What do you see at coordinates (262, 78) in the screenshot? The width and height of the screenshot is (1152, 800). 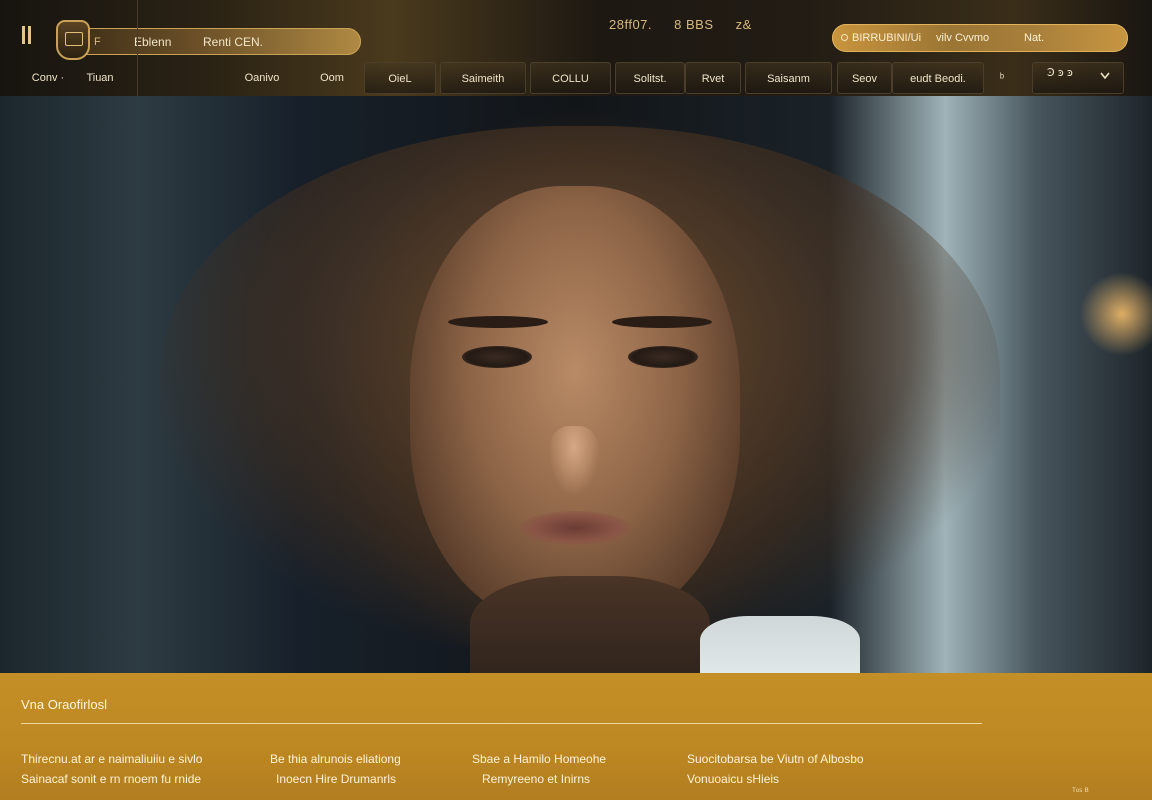 I see `nav-item: Oanivo` at bounding box center [262, 78].